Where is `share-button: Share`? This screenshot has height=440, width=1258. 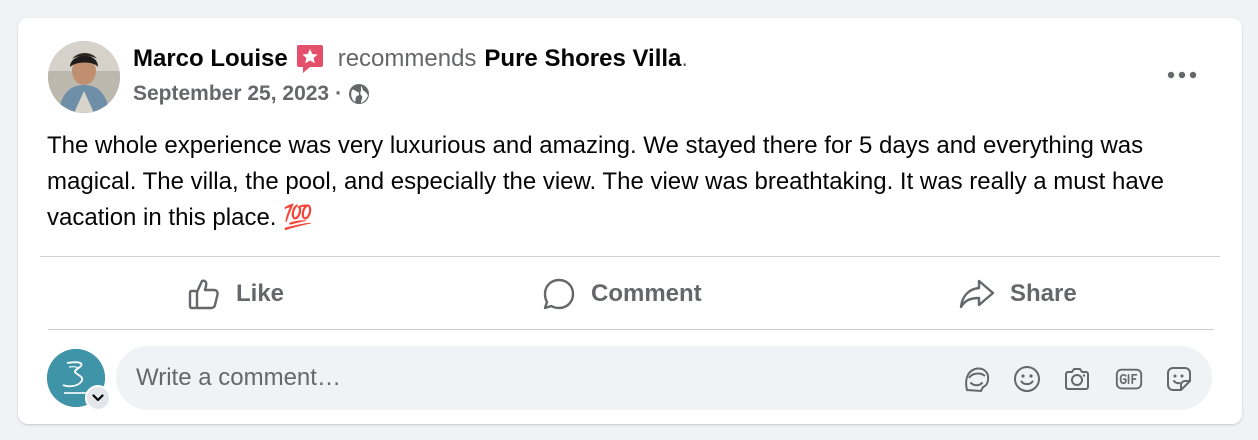 share-button: Share is located at coordinates (1017, 294).